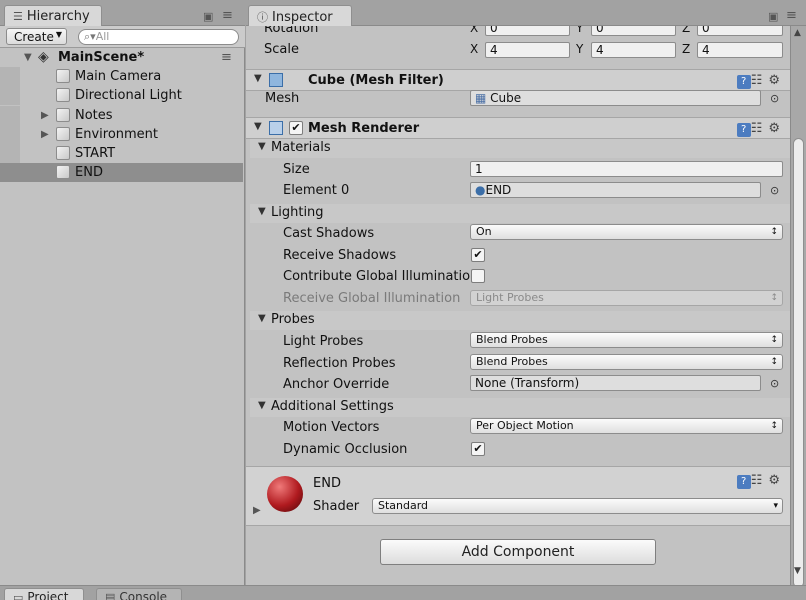  What do you see at coordinates (323, 341) in the screenshot?
I see `light-probes-label: Light Probes` at bounding box center [323, 341].